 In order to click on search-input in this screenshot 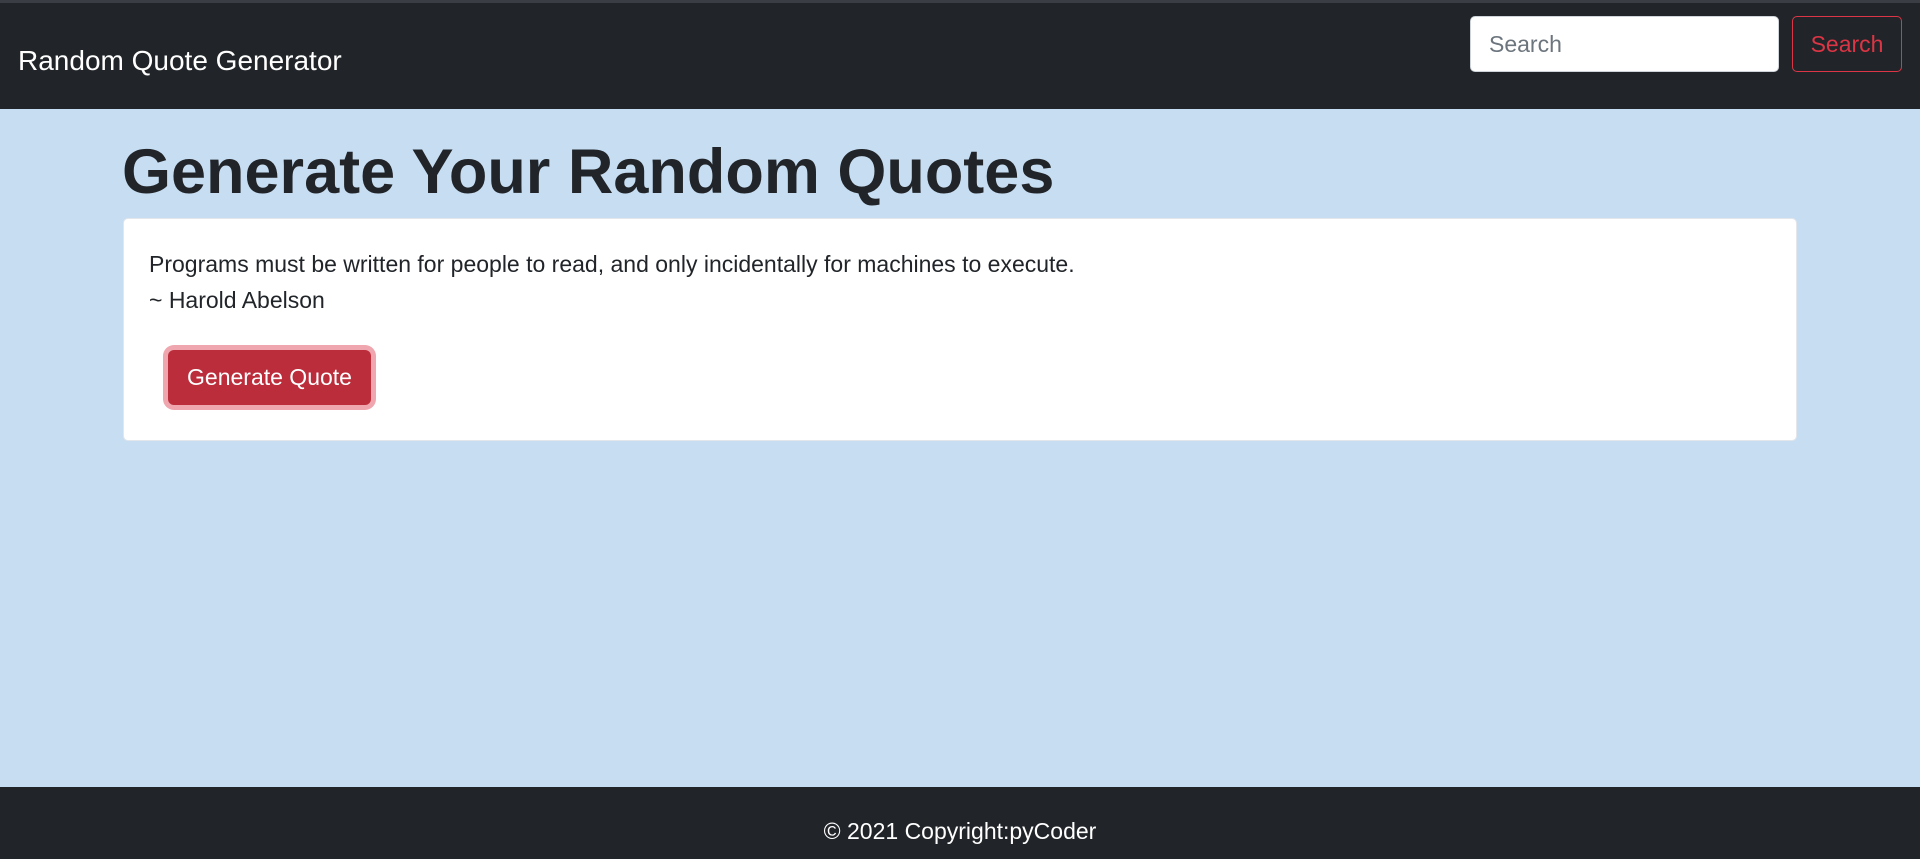, I will do `click(1624, 44)`.